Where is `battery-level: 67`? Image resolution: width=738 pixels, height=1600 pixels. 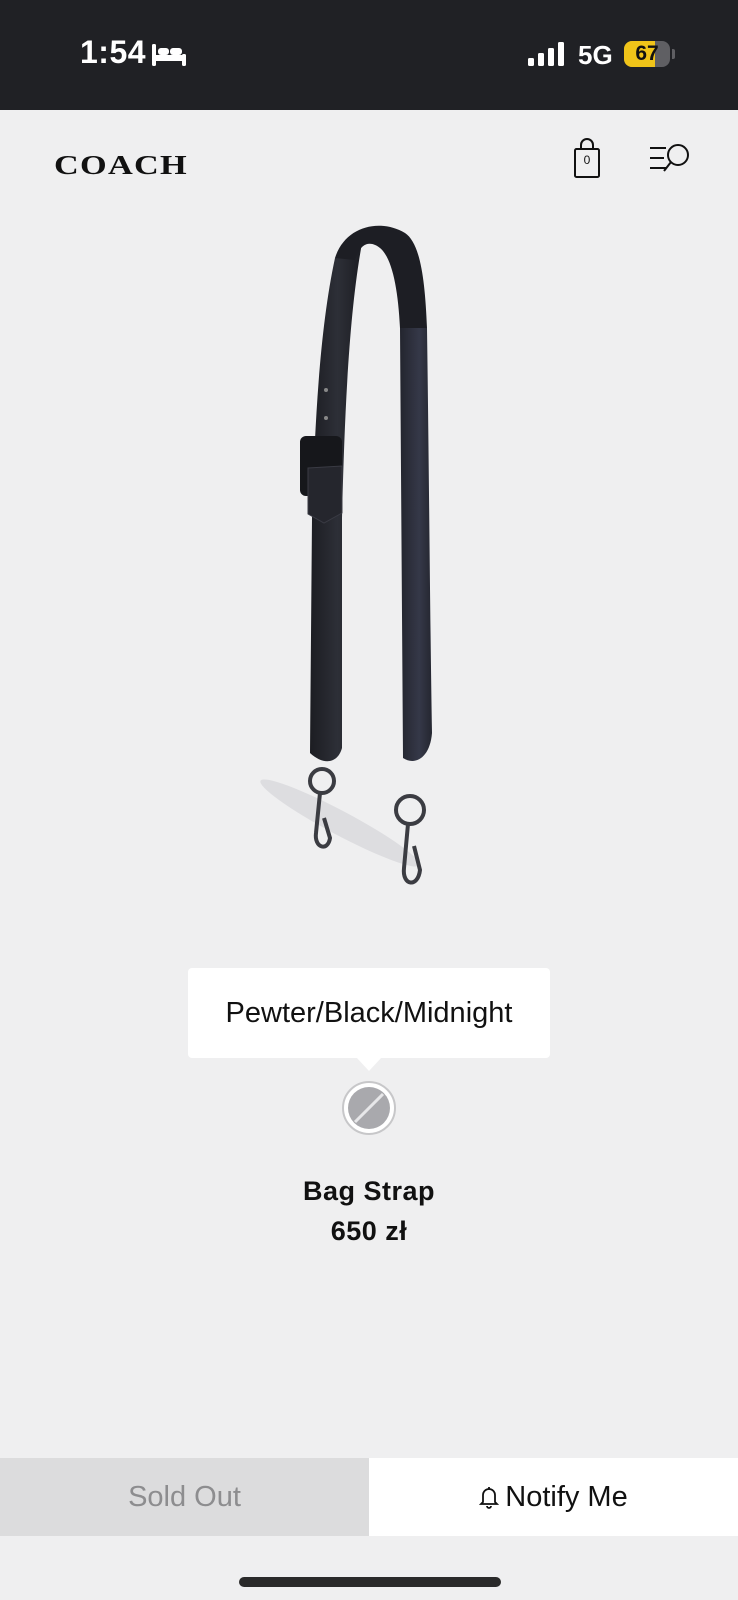
battery-level: 67 is located at coordinates (647, 53).